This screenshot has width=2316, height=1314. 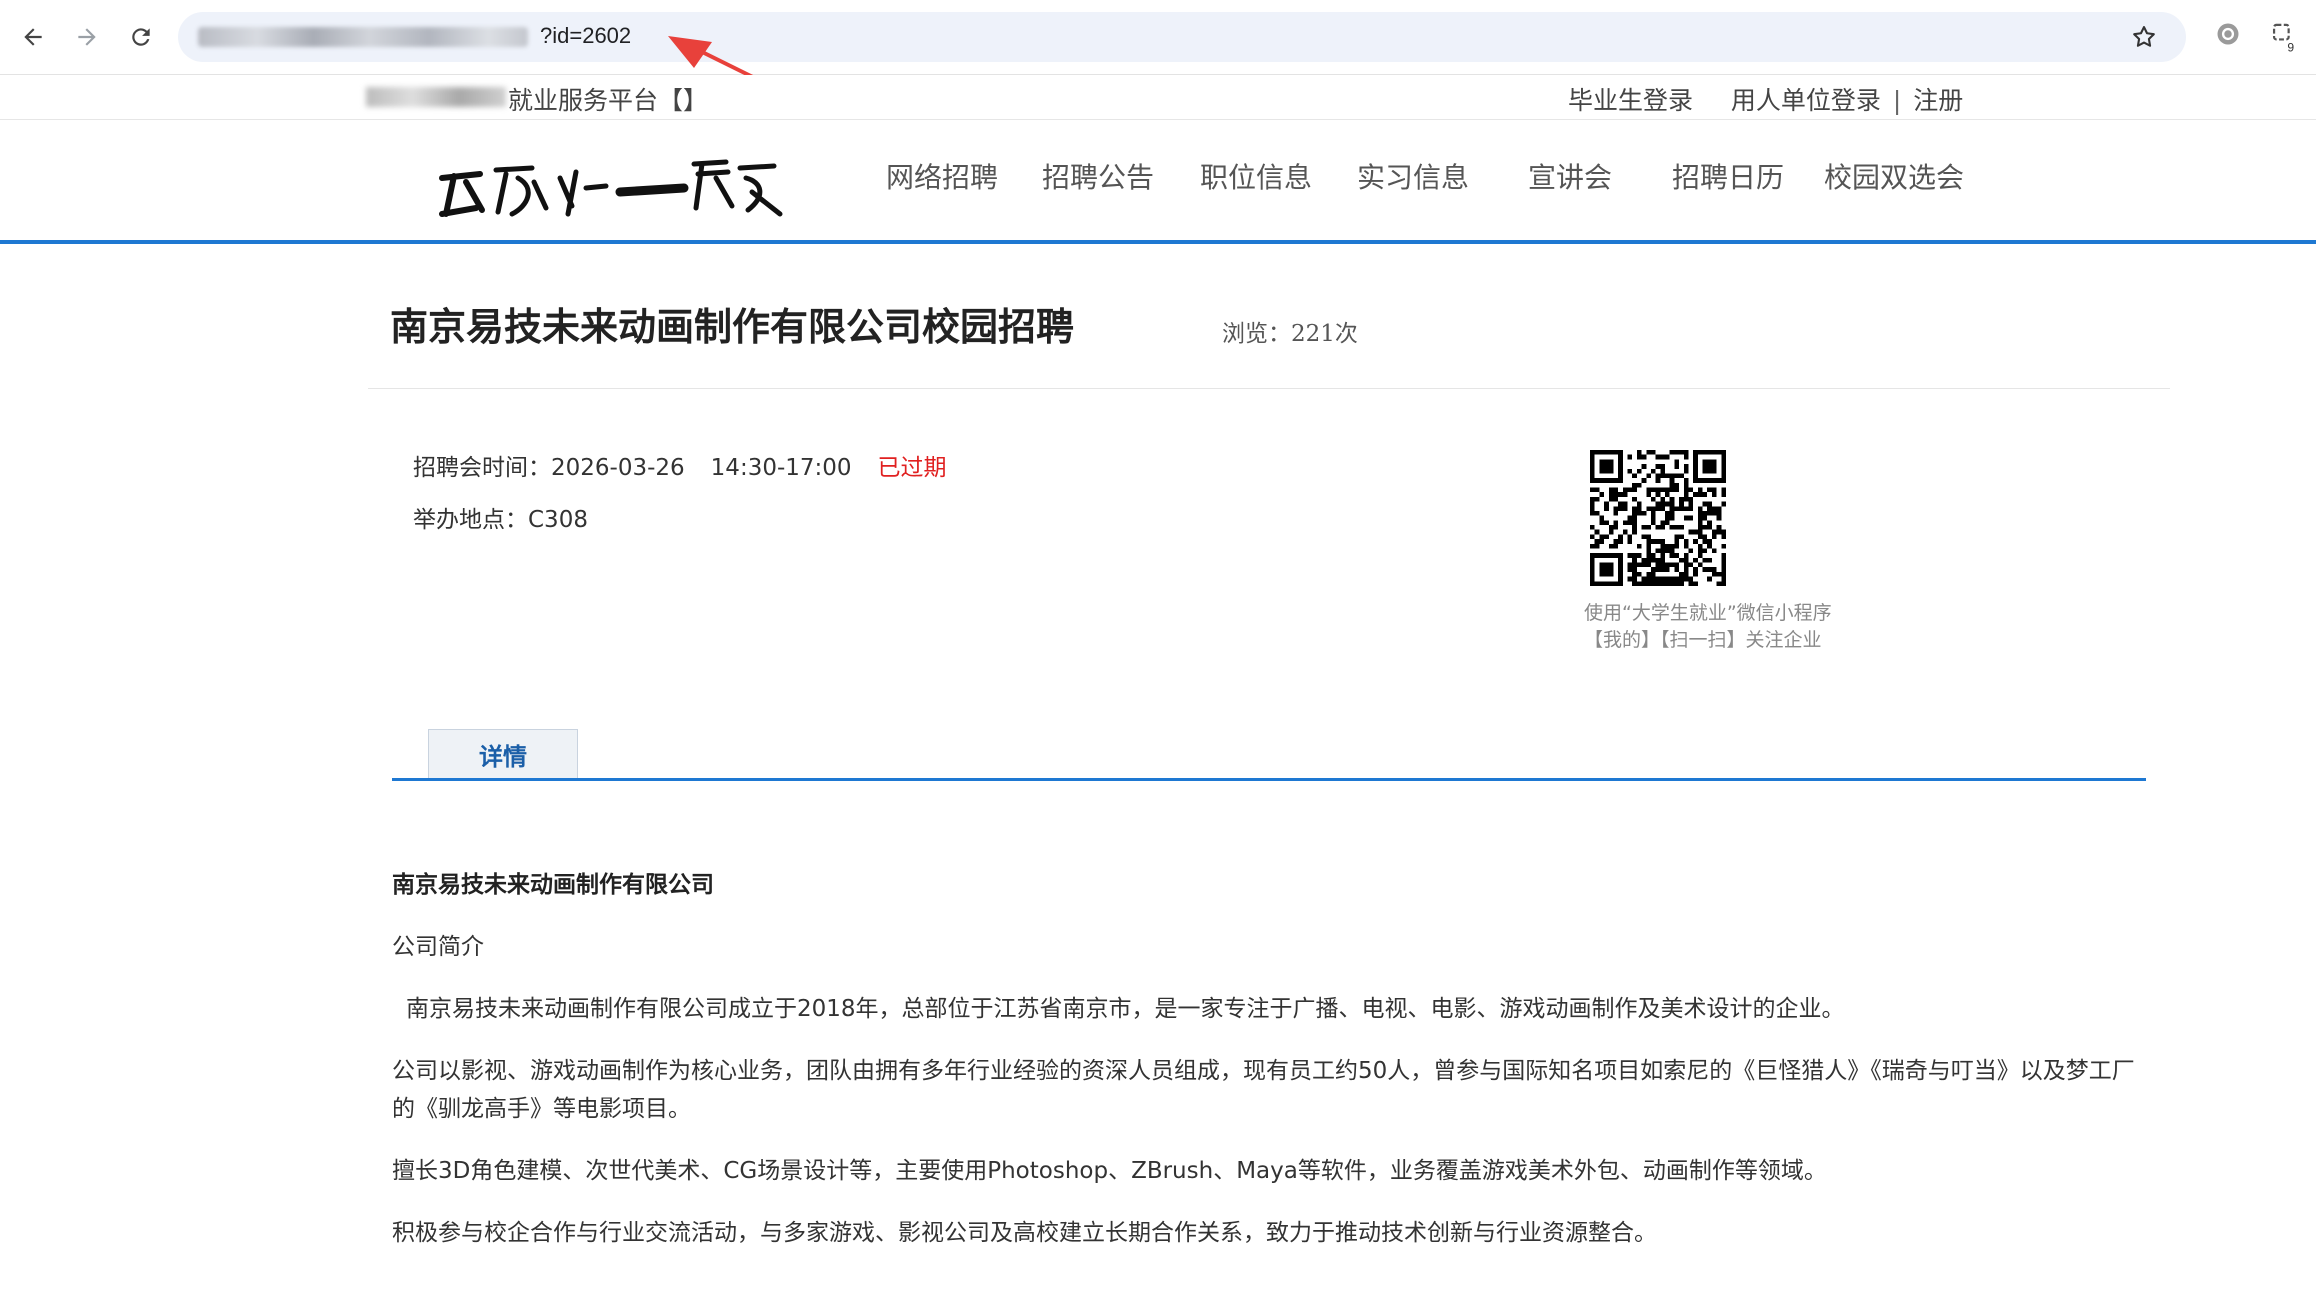 I want to click on event-location-label: 举办地点：, so click(x=470, y=520).